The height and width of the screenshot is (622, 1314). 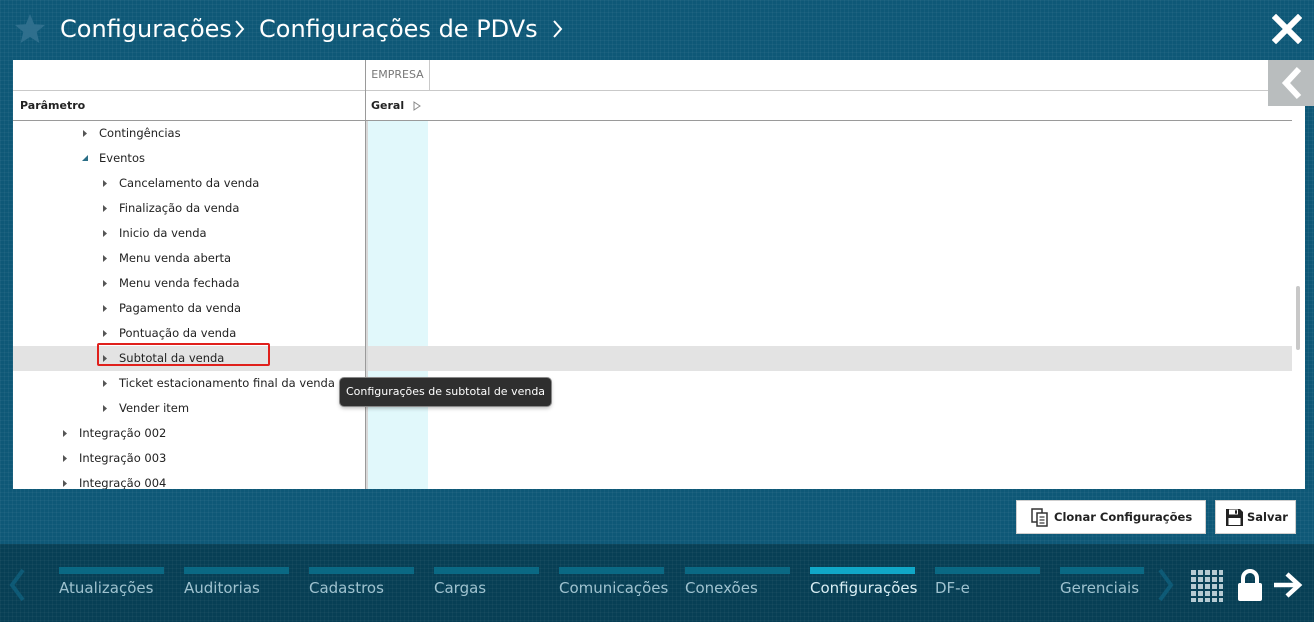 What do you see at coordinates (227, 383) in the screenshot?
I see `tree-item-label: Ticket estacionamento final da venda` at bounding box center [227, 383].